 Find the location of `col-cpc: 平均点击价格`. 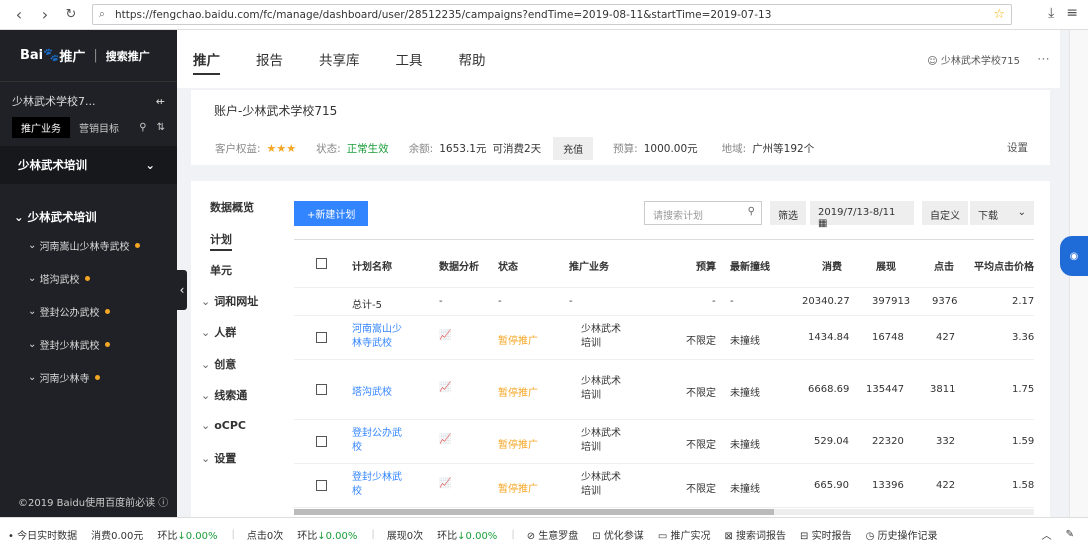

col-cpc: 平均点击价格 is located at coordinates (1004, 265).